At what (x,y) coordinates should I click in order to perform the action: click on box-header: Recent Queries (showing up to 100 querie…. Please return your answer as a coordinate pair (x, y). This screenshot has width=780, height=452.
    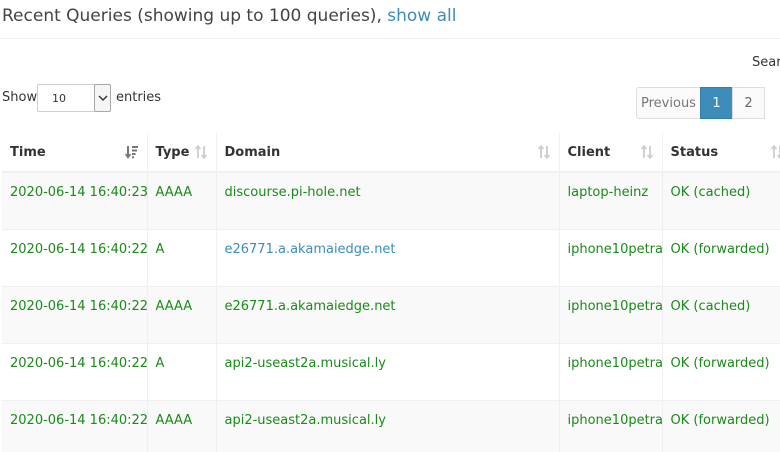
    Looking at the image, I should click on (390, 19).